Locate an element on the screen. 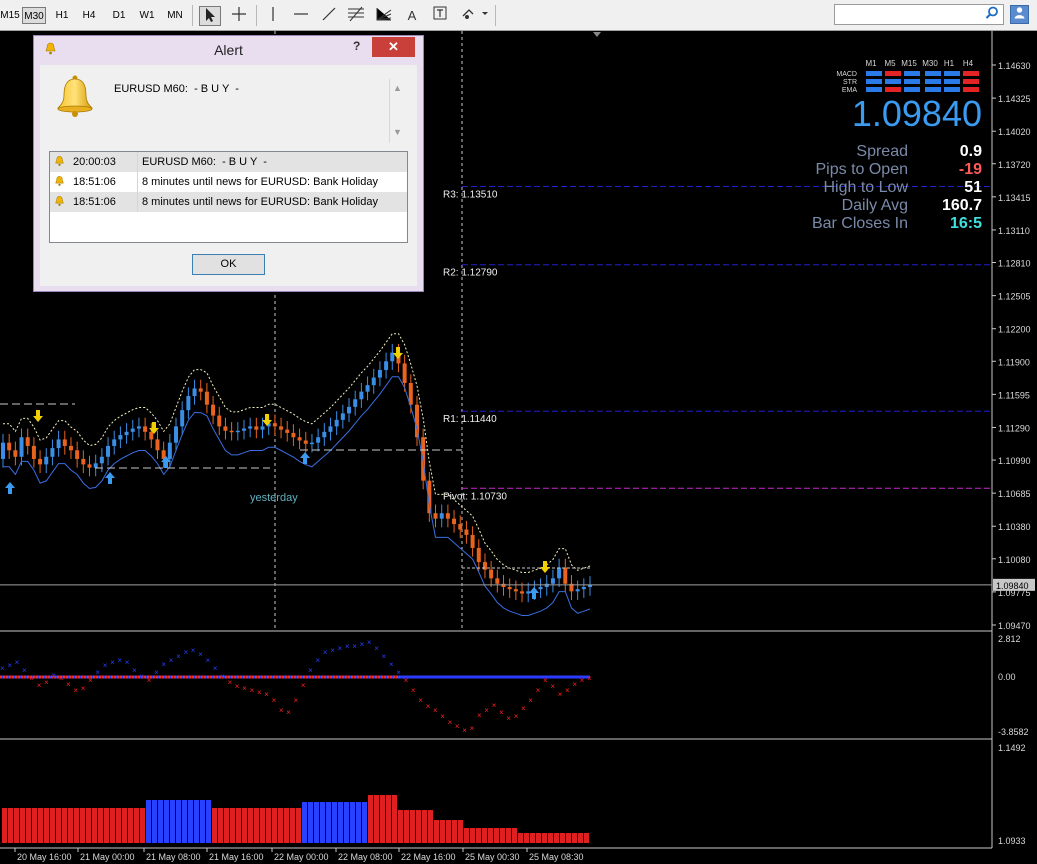  close-button: ✕ is located at coordinates (393, 47).